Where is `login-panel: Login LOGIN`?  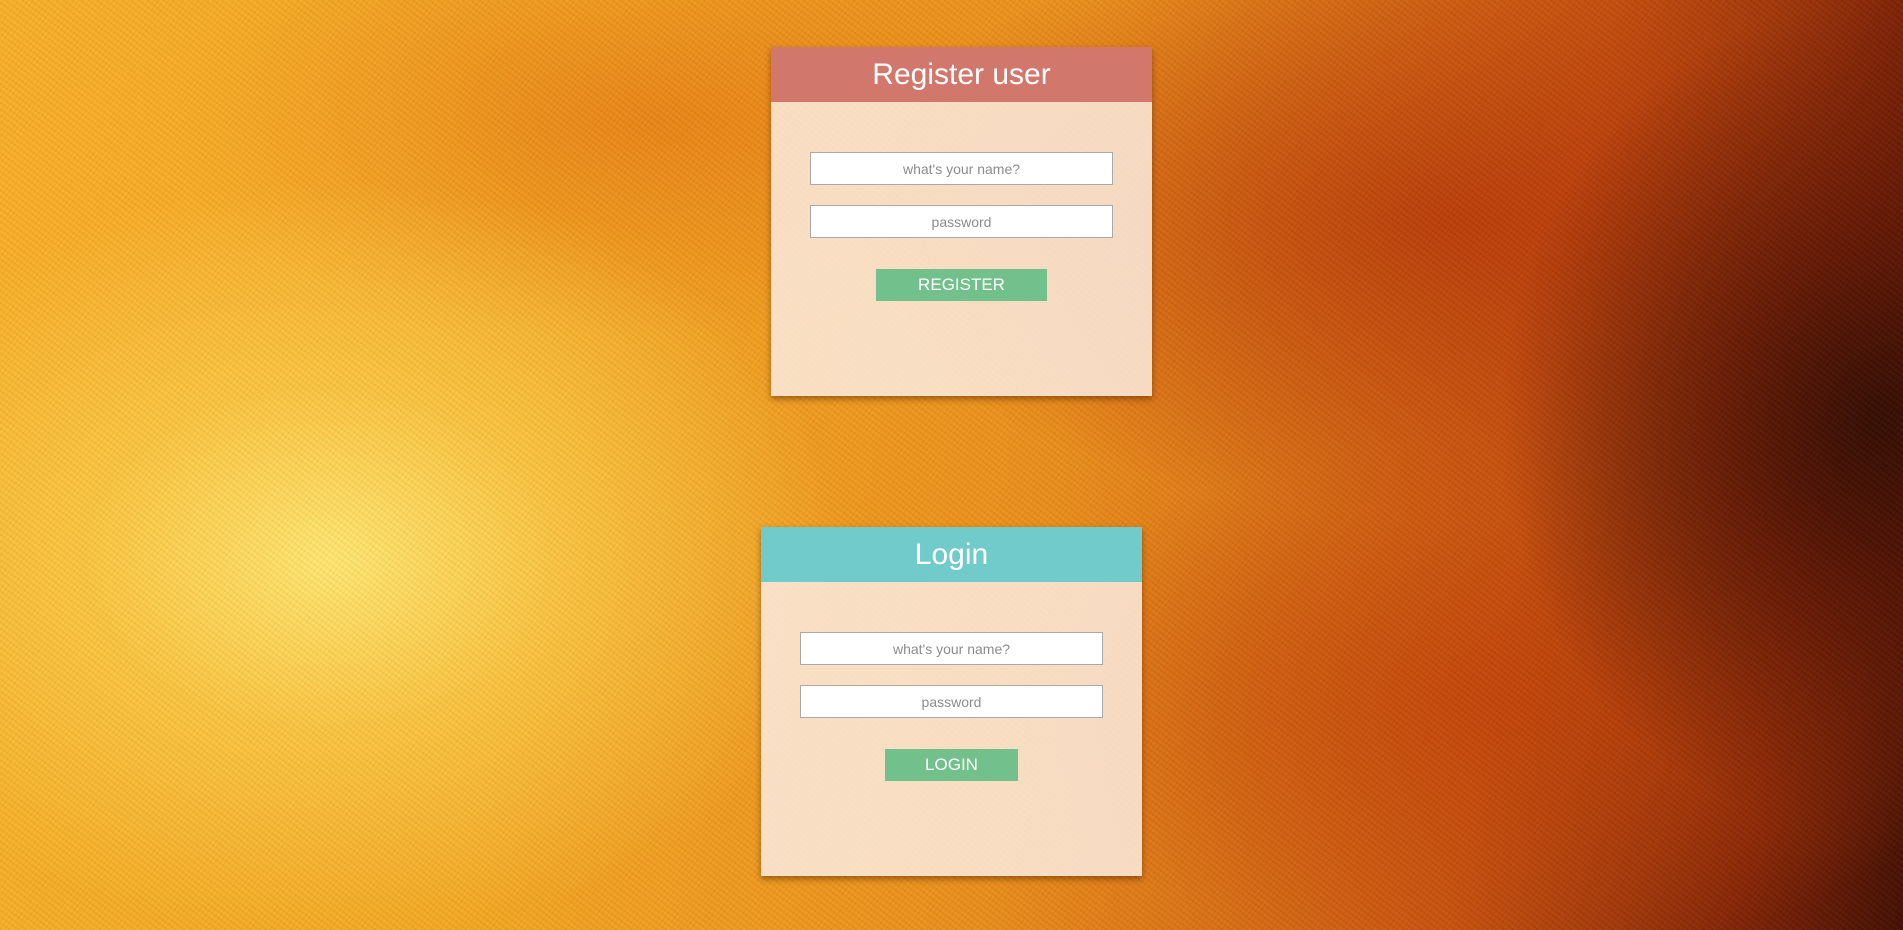
login-panel: Login LOGIN is located at coordinates (951, 701).